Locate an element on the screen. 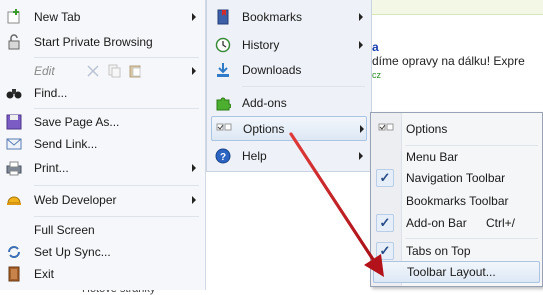 The width and height of the screenshot is (543, 295). annotation-arrow is located at coordinates (336, 204).